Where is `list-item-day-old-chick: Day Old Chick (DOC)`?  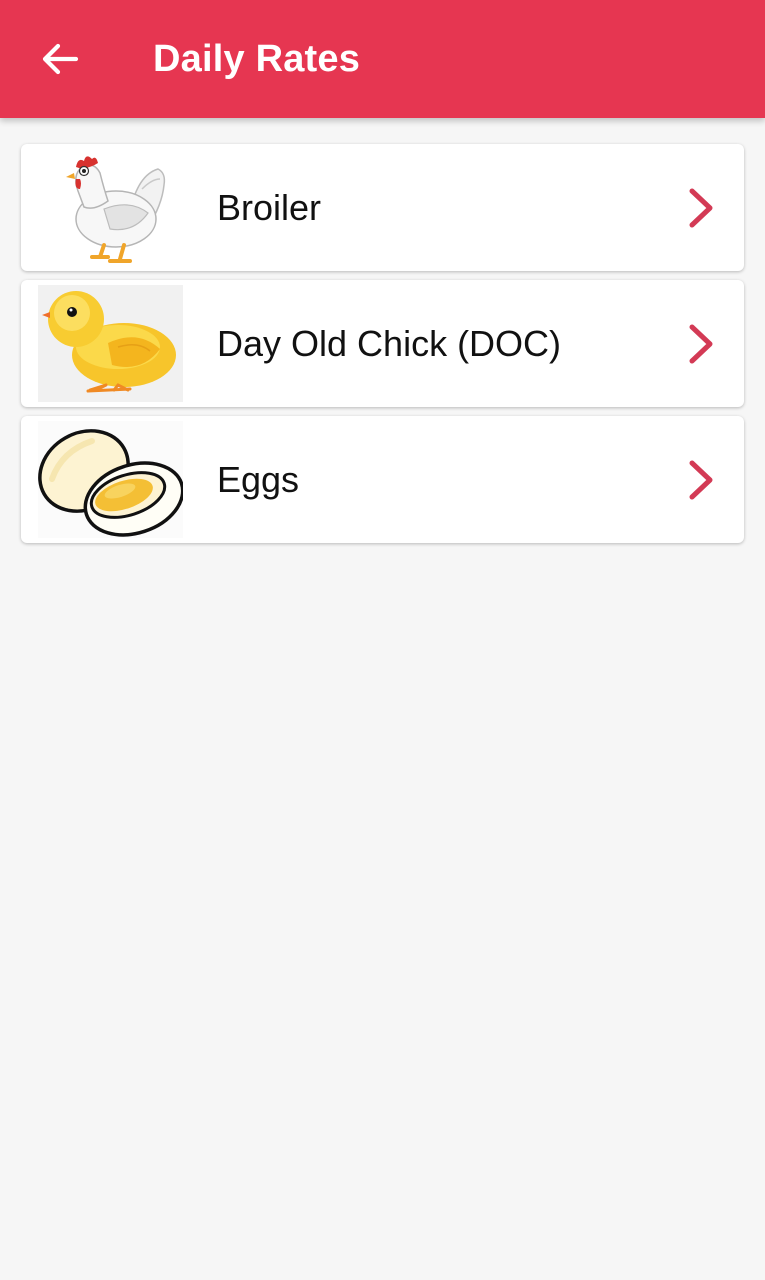
list-item-day-old-chick: Day Old Chick (DOC) is located at coordinates (382, 343).